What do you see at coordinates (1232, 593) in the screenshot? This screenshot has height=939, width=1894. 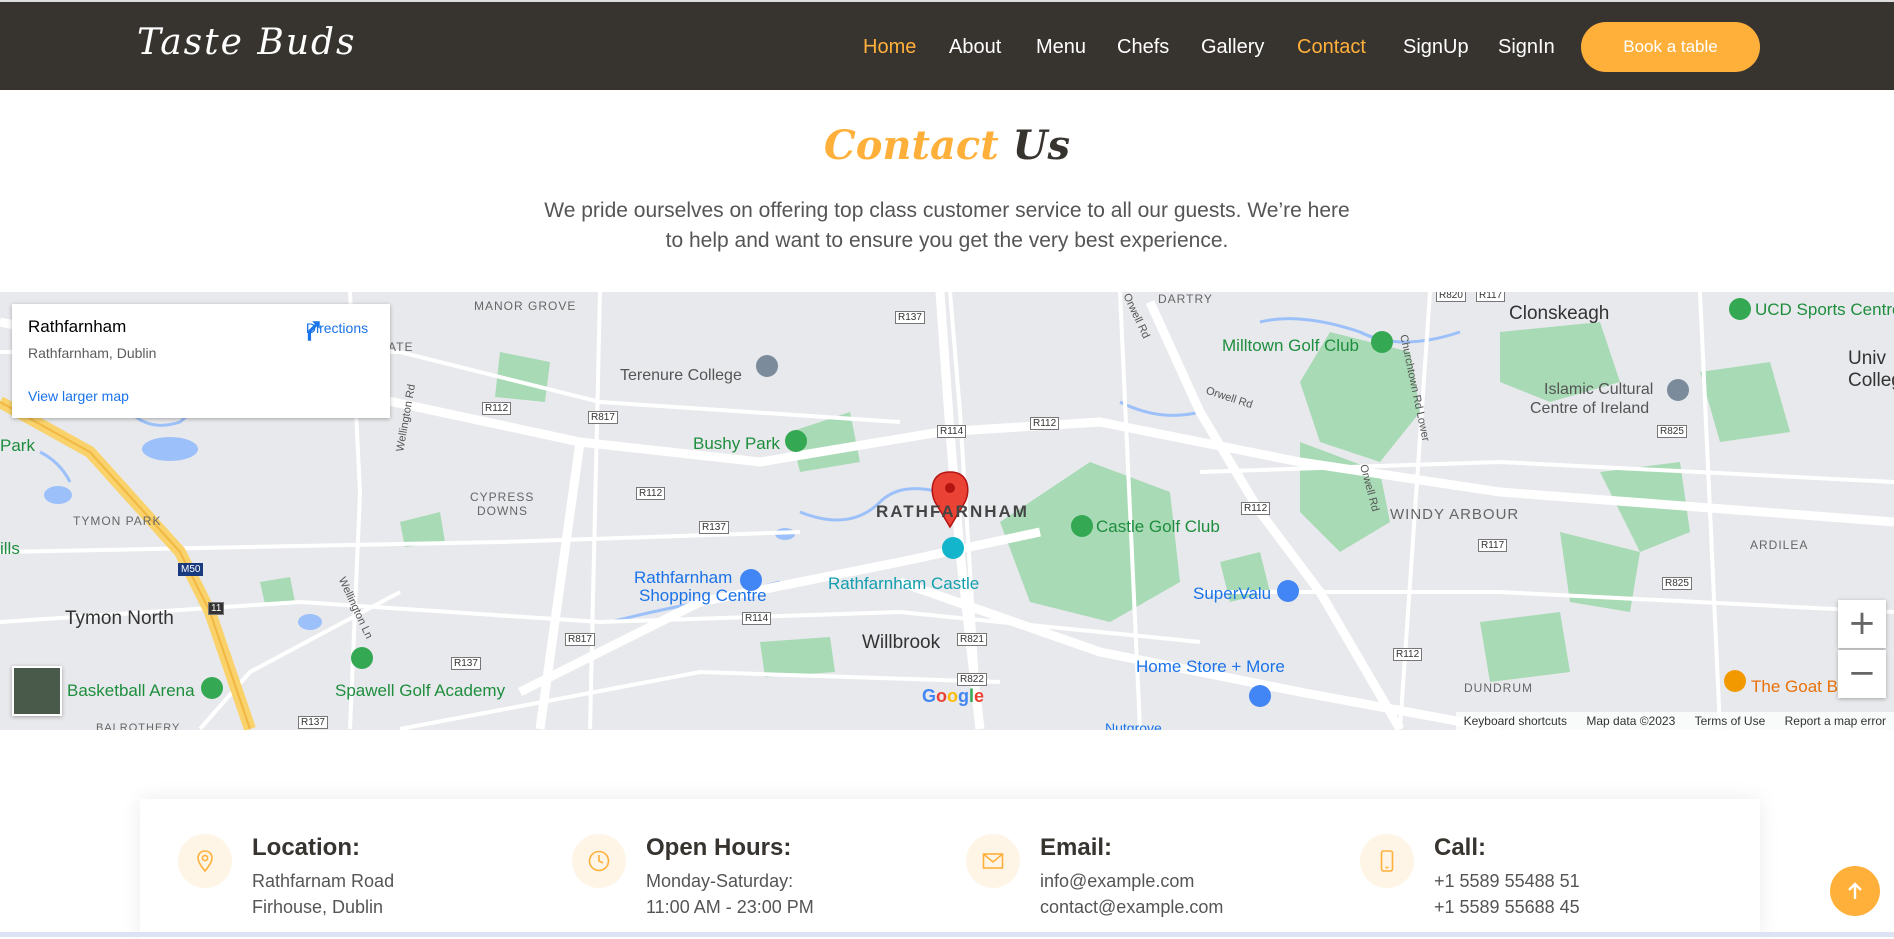 I see `map-label-supervalu: SuperValu` at bounding box center [1232, 593].